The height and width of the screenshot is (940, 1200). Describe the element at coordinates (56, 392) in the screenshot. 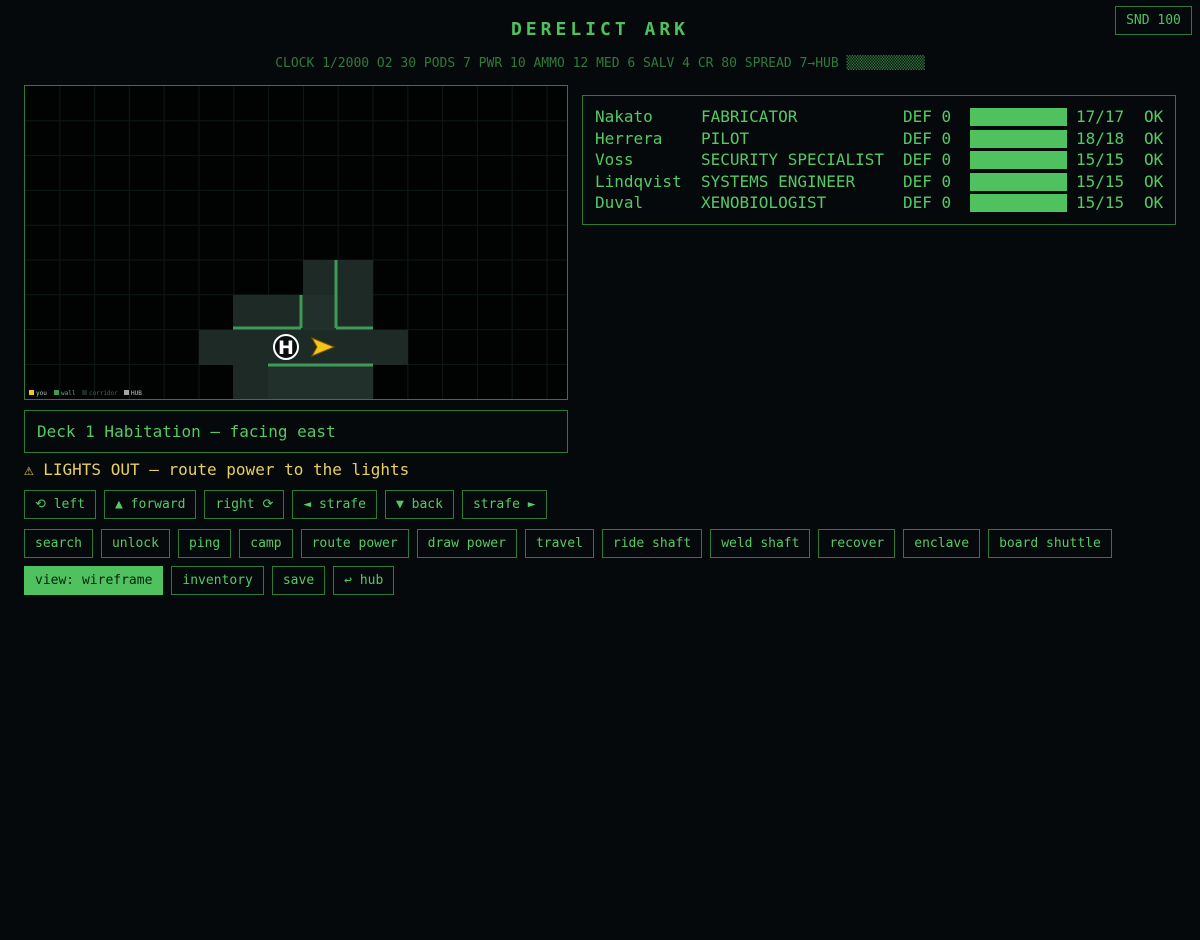

I see `legend-swatch-wall` at that location.